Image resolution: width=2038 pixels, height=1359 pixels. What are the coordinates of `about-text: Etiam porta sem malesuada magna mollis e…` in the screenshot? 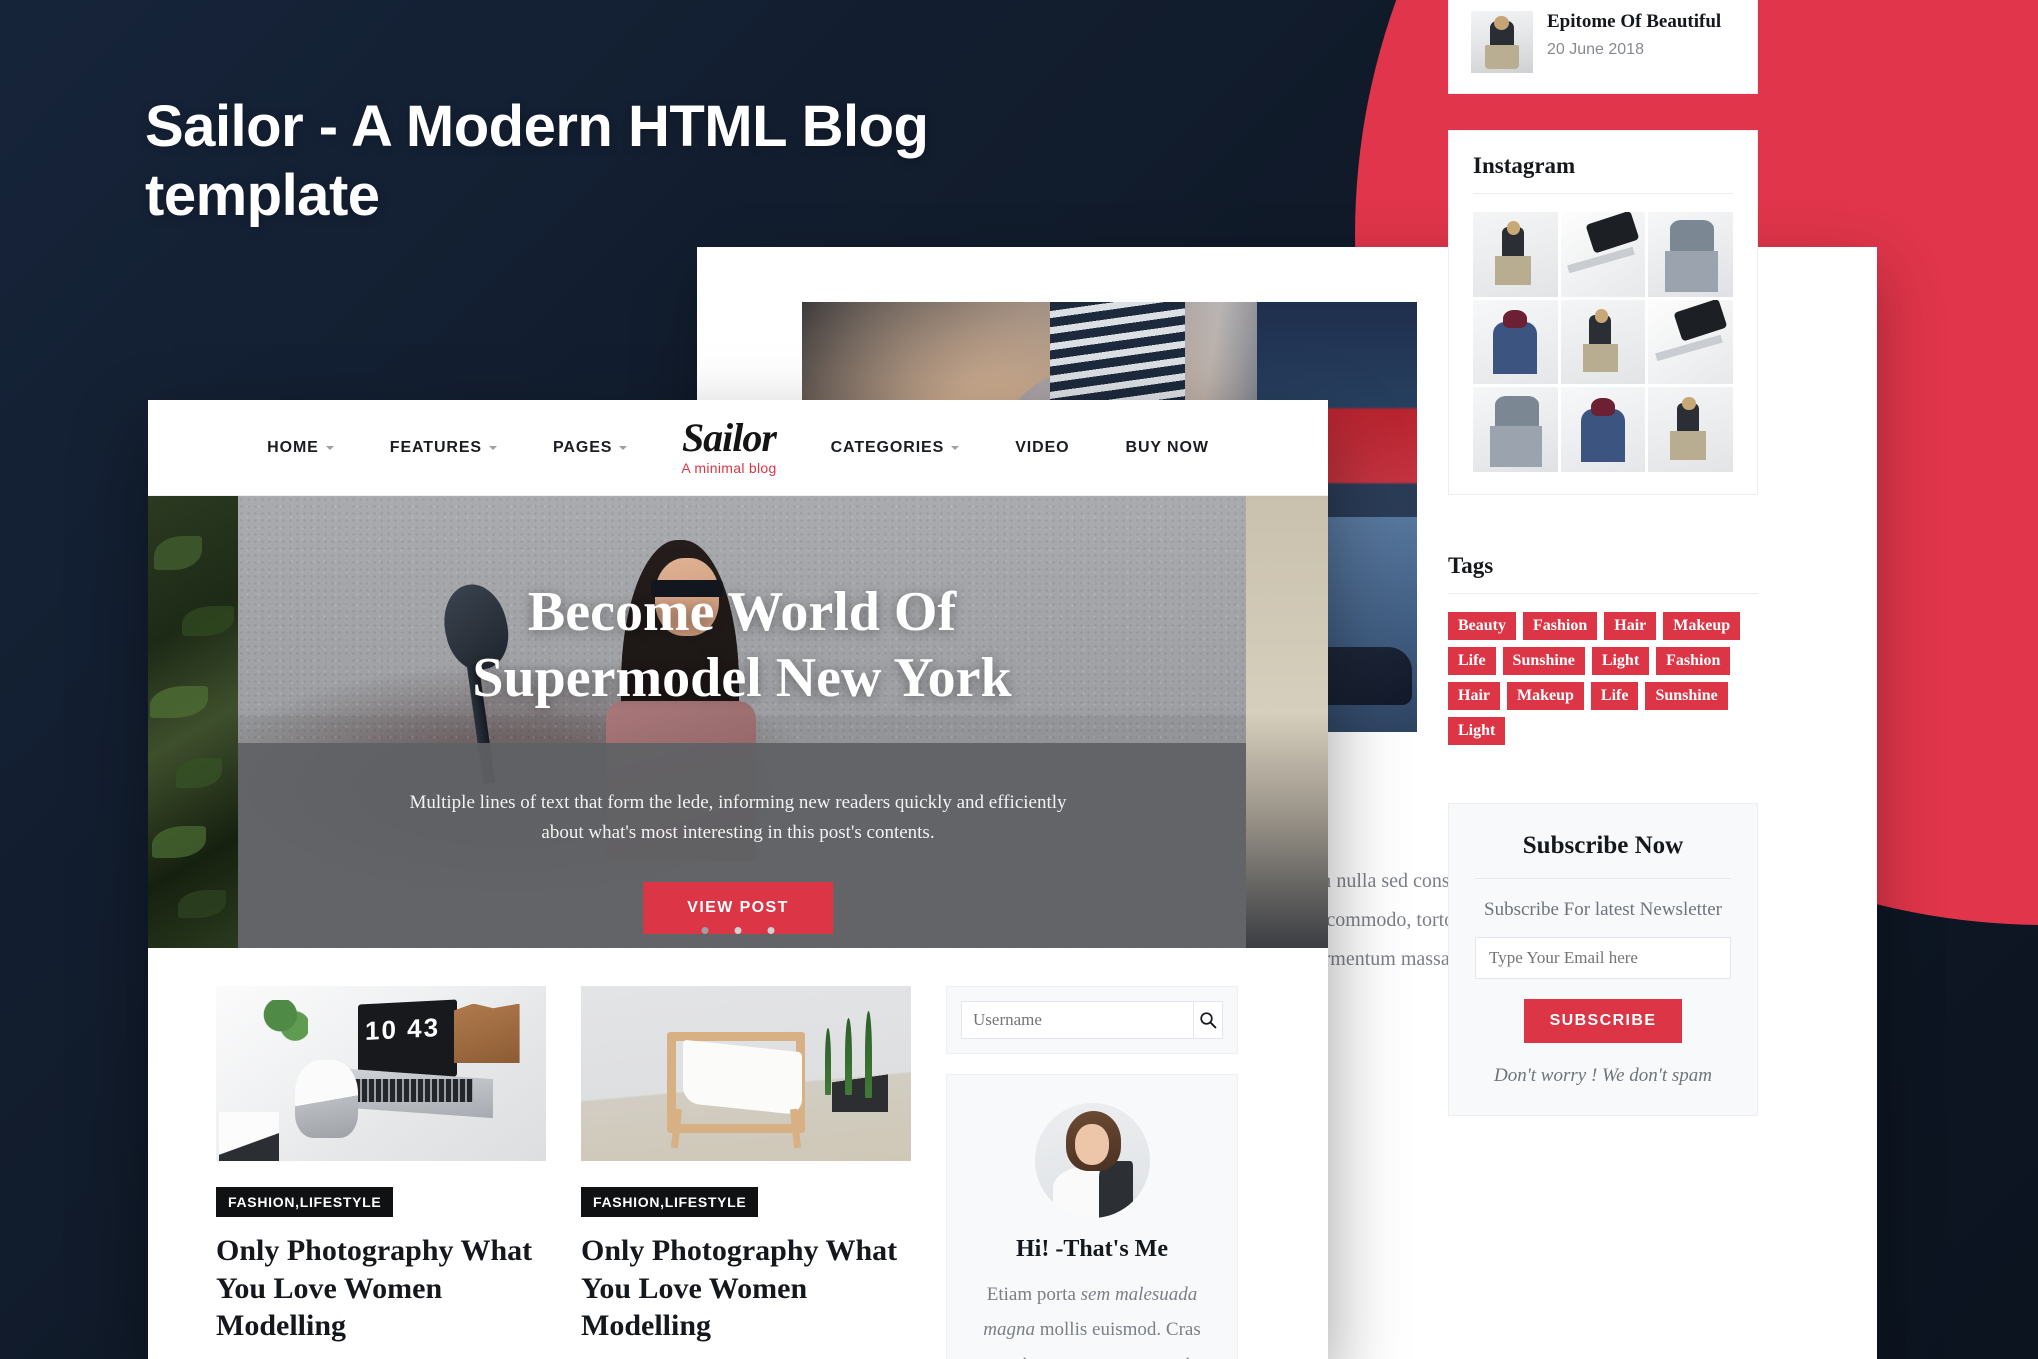 It's located at (1092, 1318).